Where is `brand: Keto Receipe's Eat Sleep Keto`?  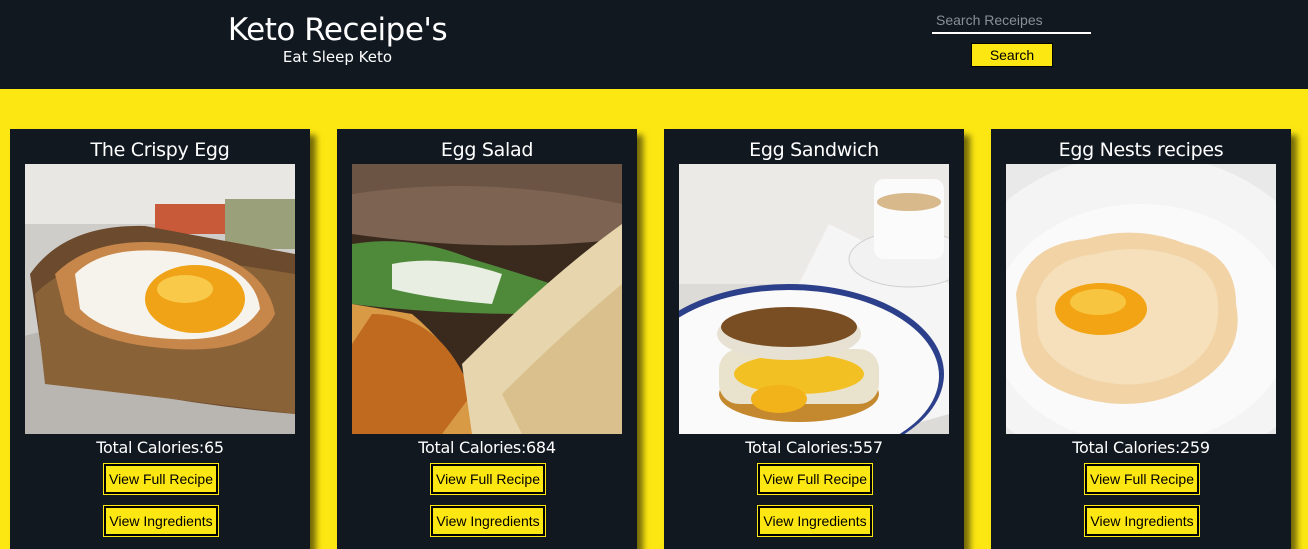 brand: Keto Receipe's Eat Sleep Keto is located at coordinates (337, 39).